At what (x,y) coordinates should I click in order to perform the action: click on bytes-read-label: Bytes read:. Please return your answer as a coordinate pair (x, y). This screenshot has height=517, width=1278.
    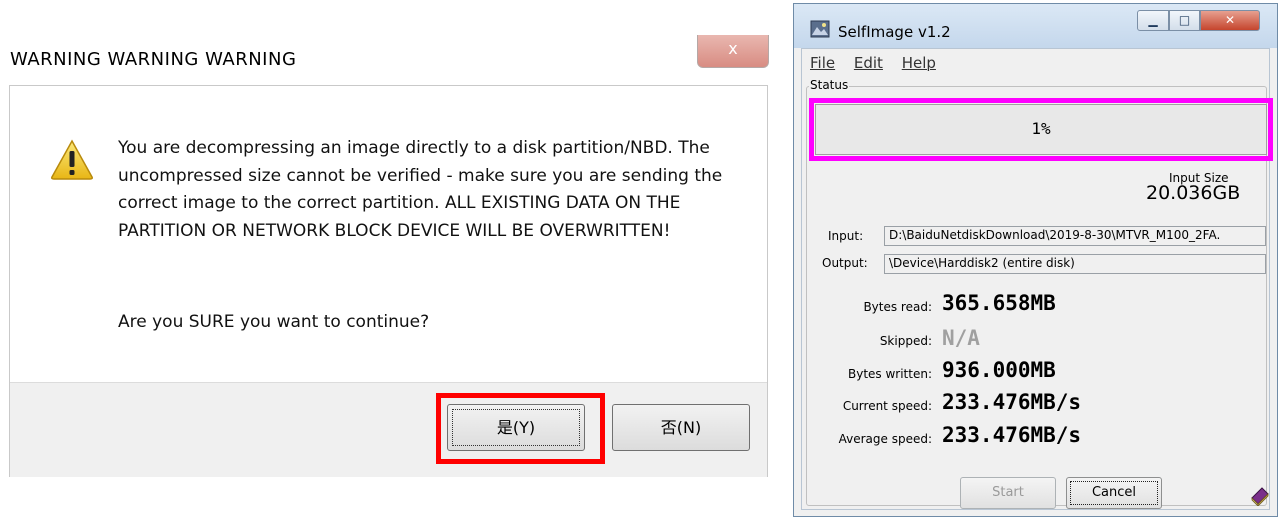
    Looking at the image, I should click on (897, 307).